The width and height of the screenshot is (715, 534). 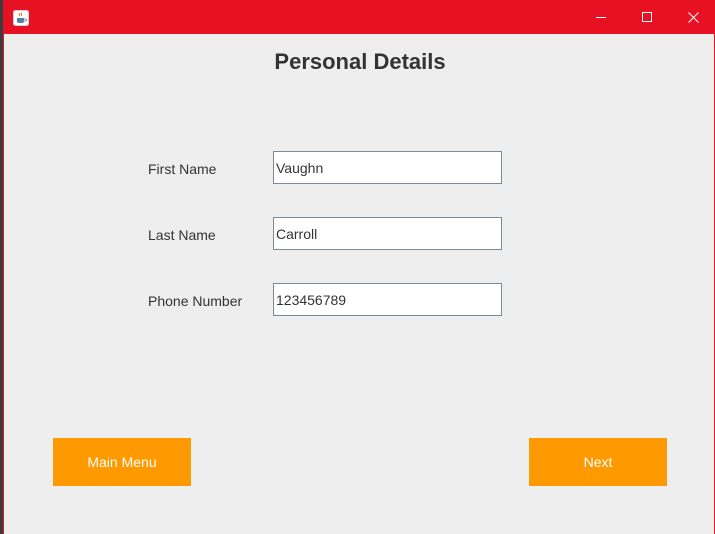 I want to click on last-name-field, so click(x=387, y=233).